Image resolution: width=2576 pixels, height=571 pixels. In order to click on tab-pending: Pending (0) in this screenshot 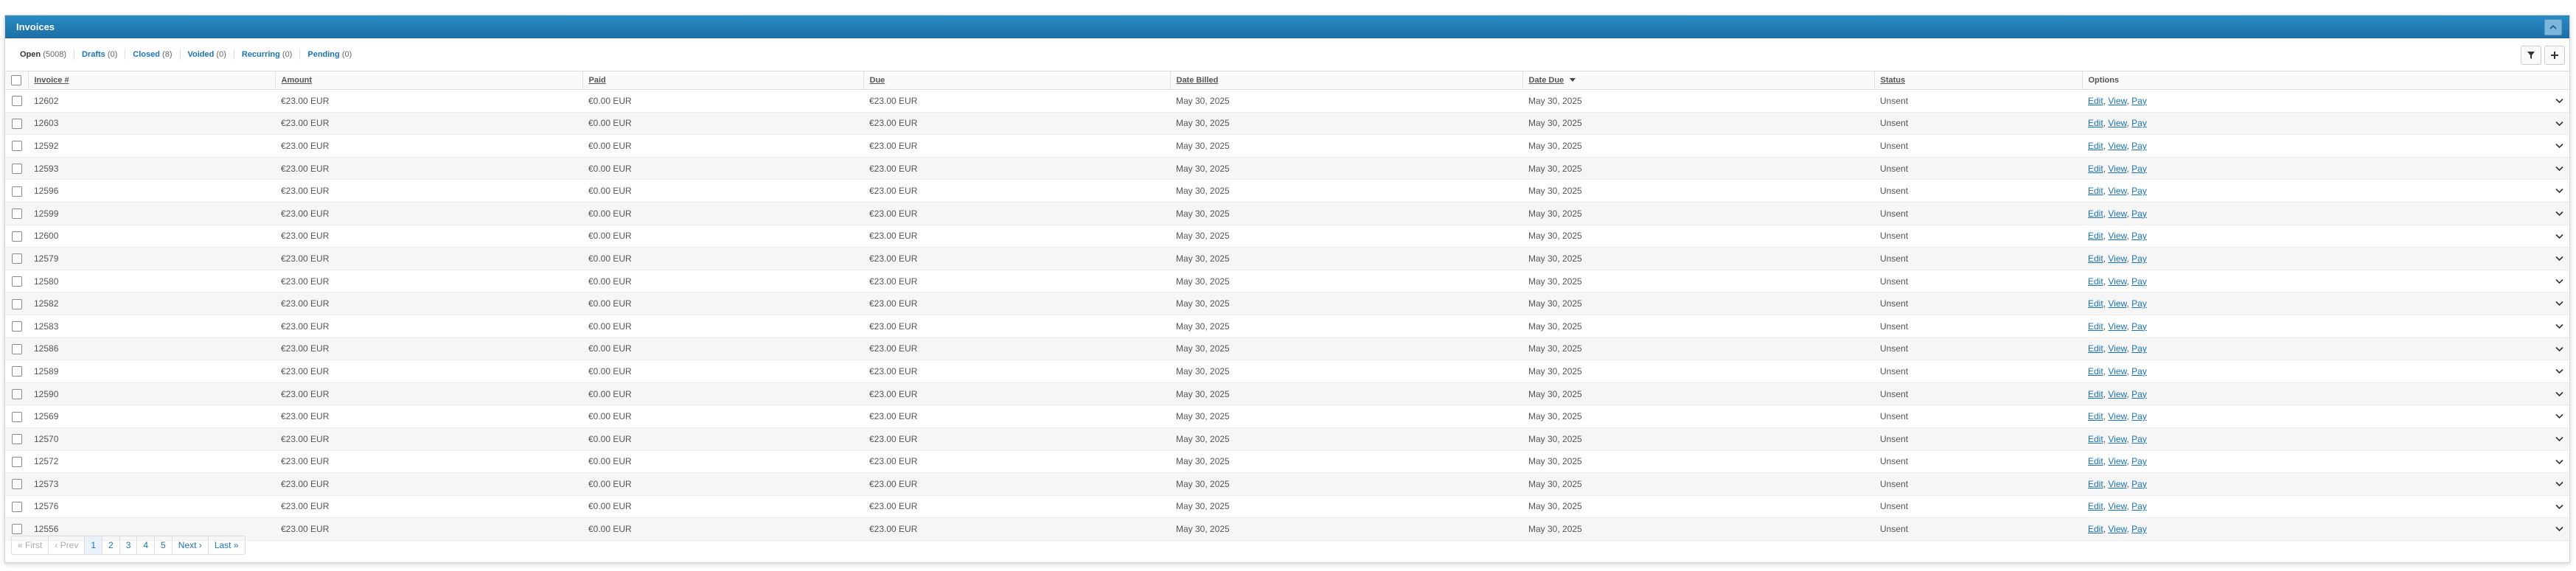, I will do `click(329, 55)`.